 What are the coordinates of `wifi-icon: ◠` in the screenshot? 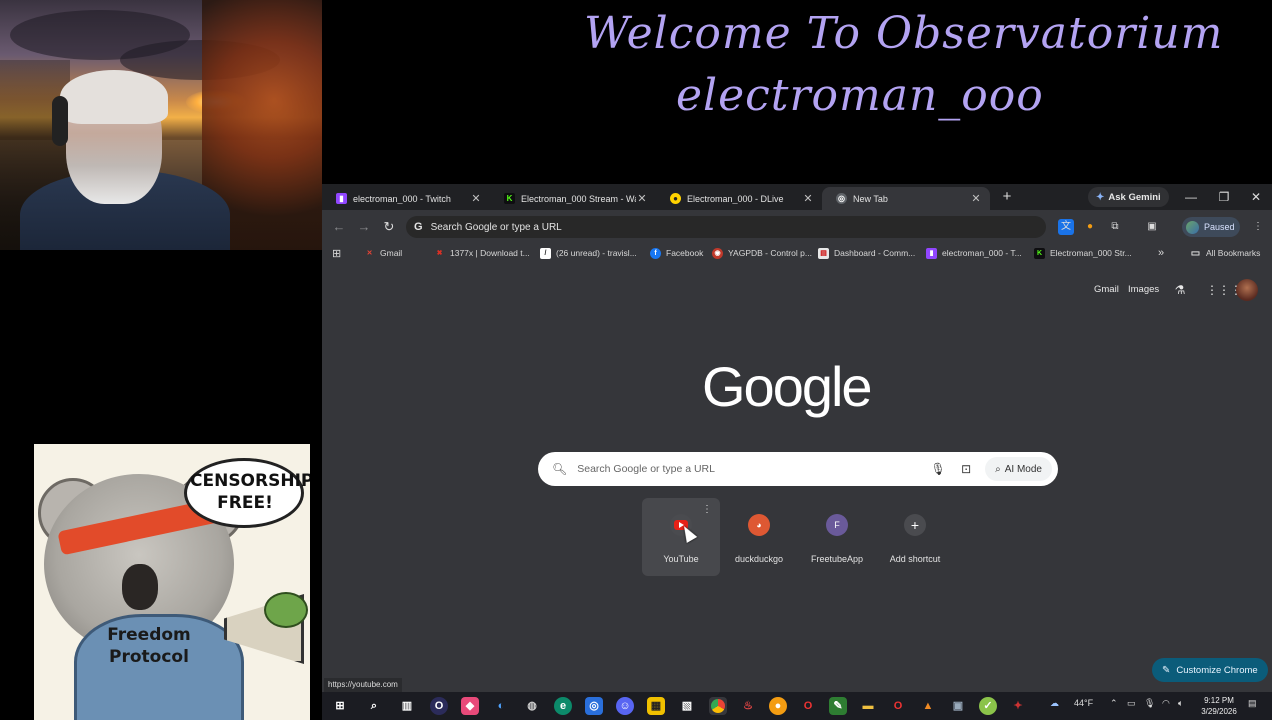 It's located at (1166, 703).